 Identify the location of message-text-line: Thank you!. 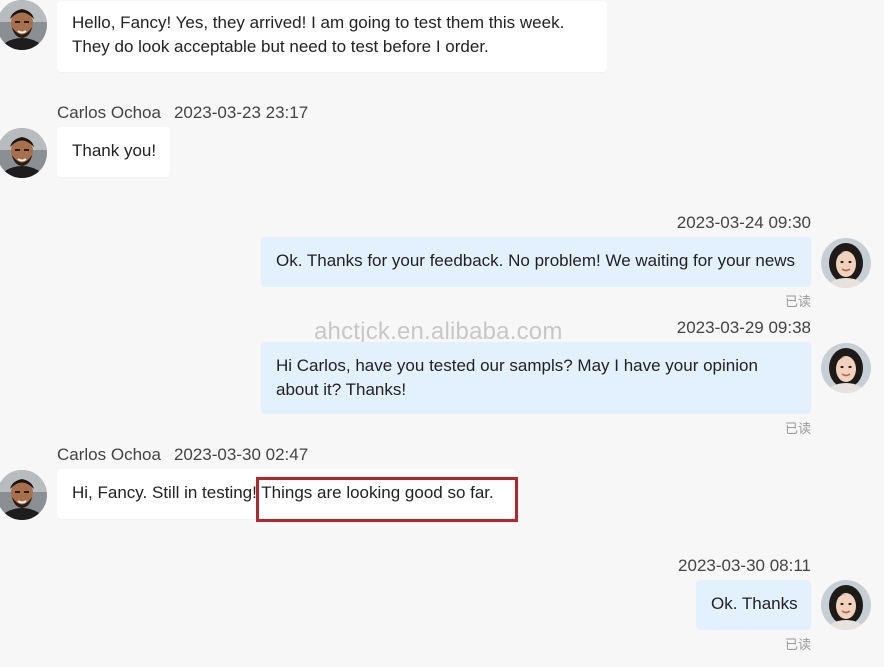
(114, 150).